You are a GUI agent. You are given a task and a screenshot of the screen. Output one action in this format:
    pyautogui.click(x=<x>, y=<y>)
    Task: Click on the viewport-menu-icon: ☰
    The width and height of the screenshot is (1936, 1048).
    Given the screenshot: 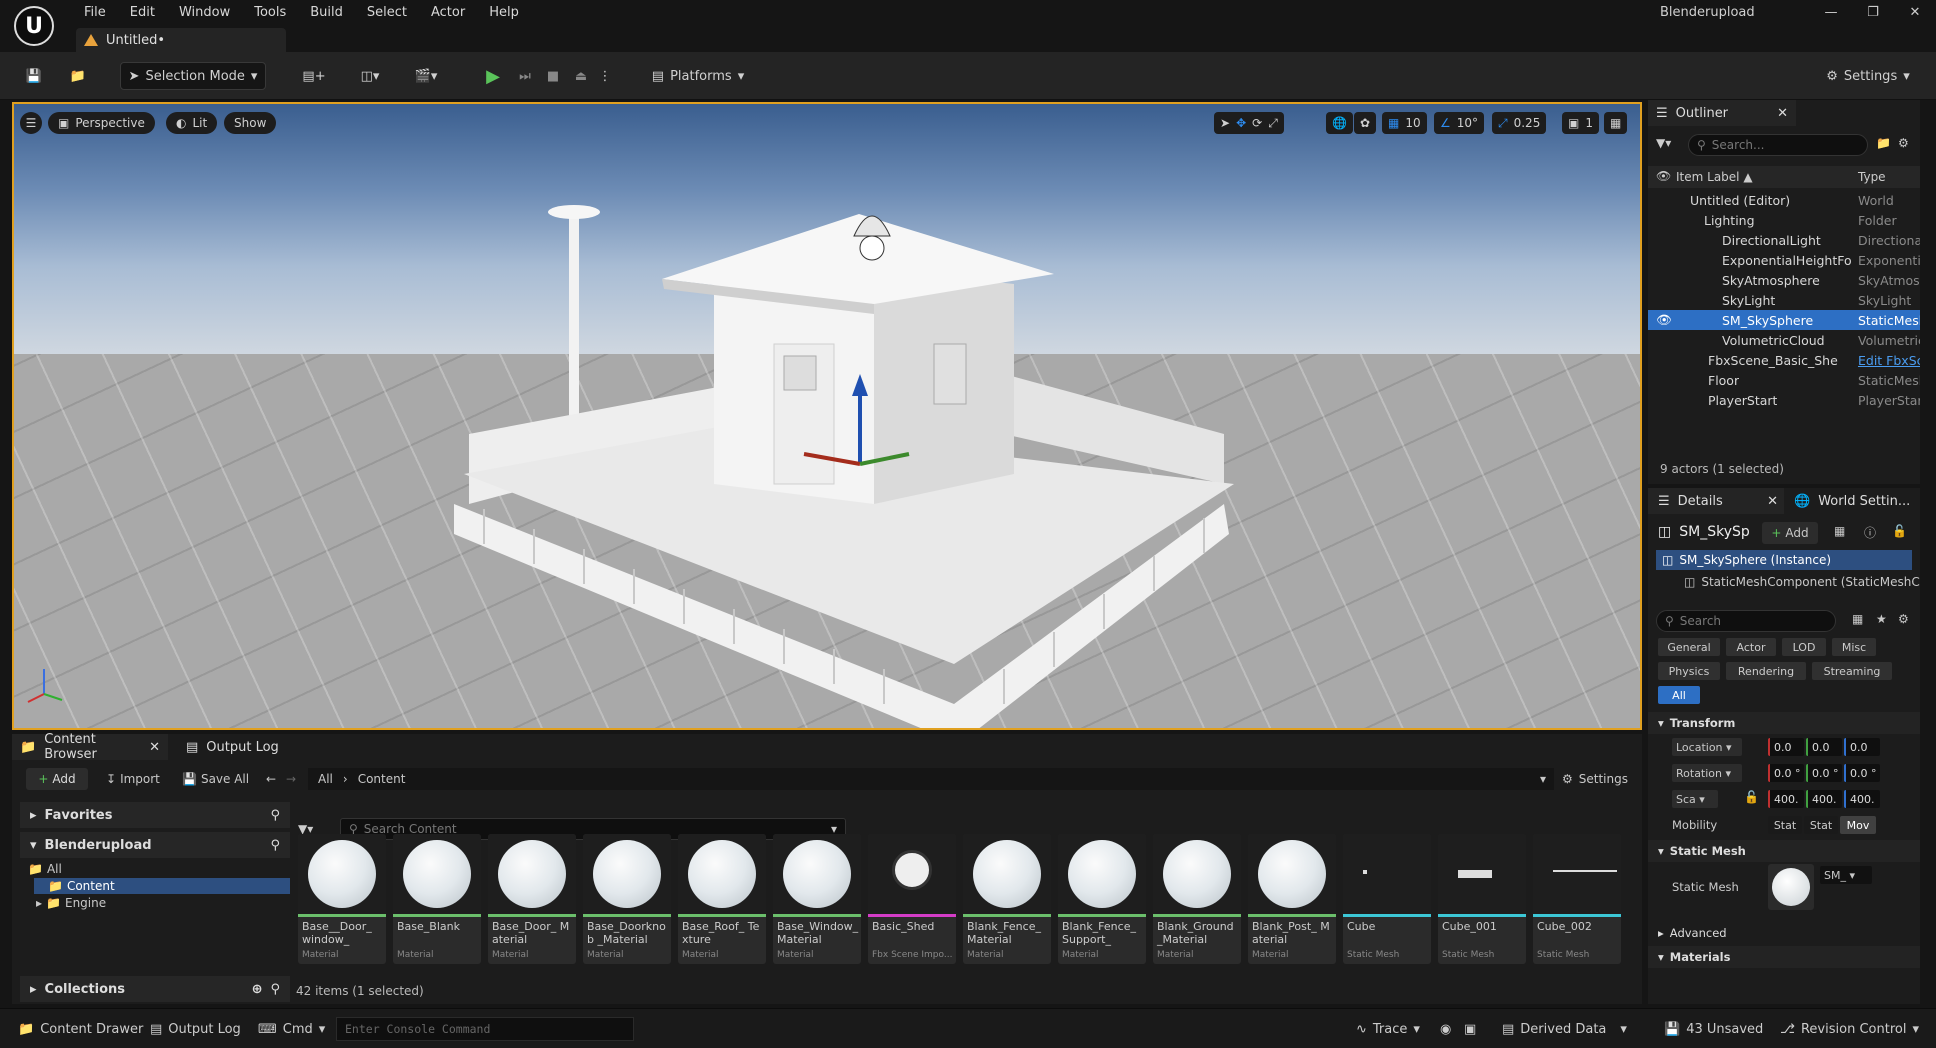 What is the action you would take?
    pyautogui.click(x=31, y=123)
    